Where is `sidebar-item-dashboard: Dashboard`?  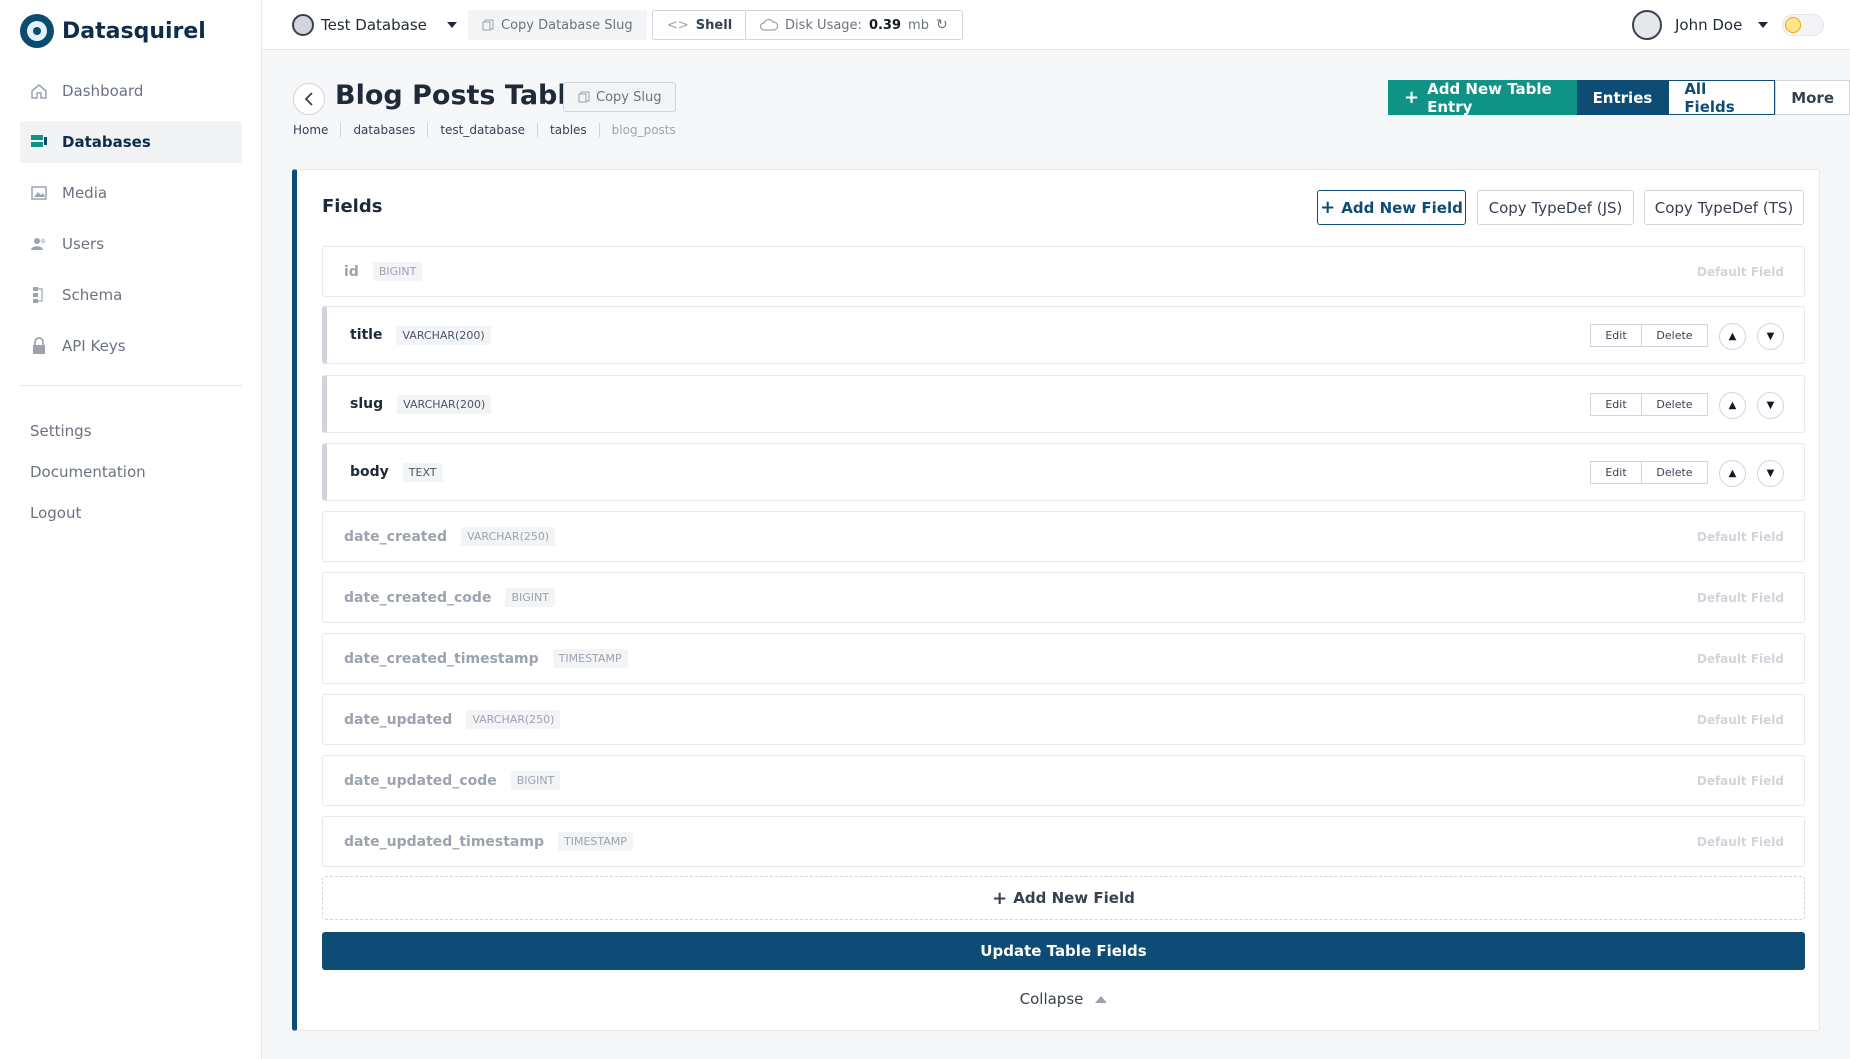 sidebar-item-dashboard: Dashboard is located at coordinates (131, 91).